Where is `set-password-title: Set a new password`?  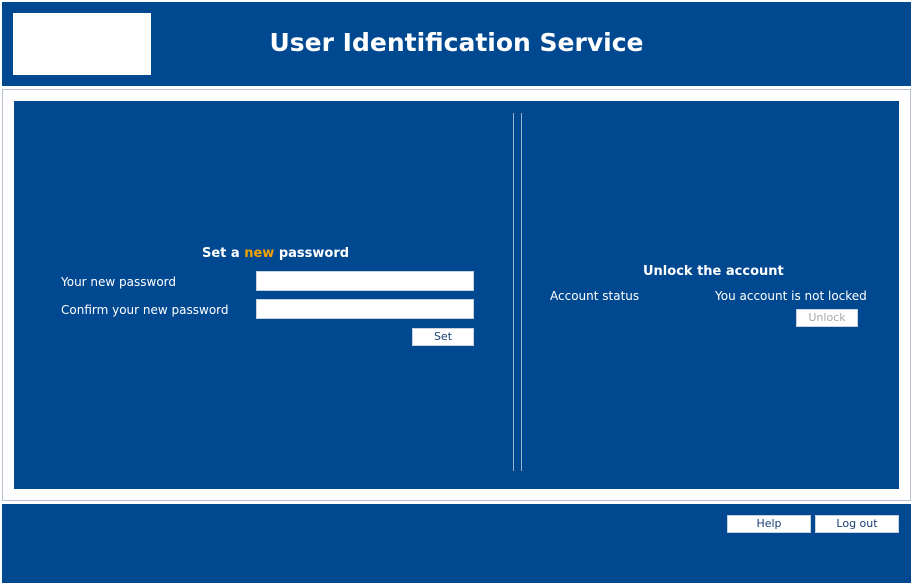
set-password-title: Set a new password is located at coordinates (275, 253).